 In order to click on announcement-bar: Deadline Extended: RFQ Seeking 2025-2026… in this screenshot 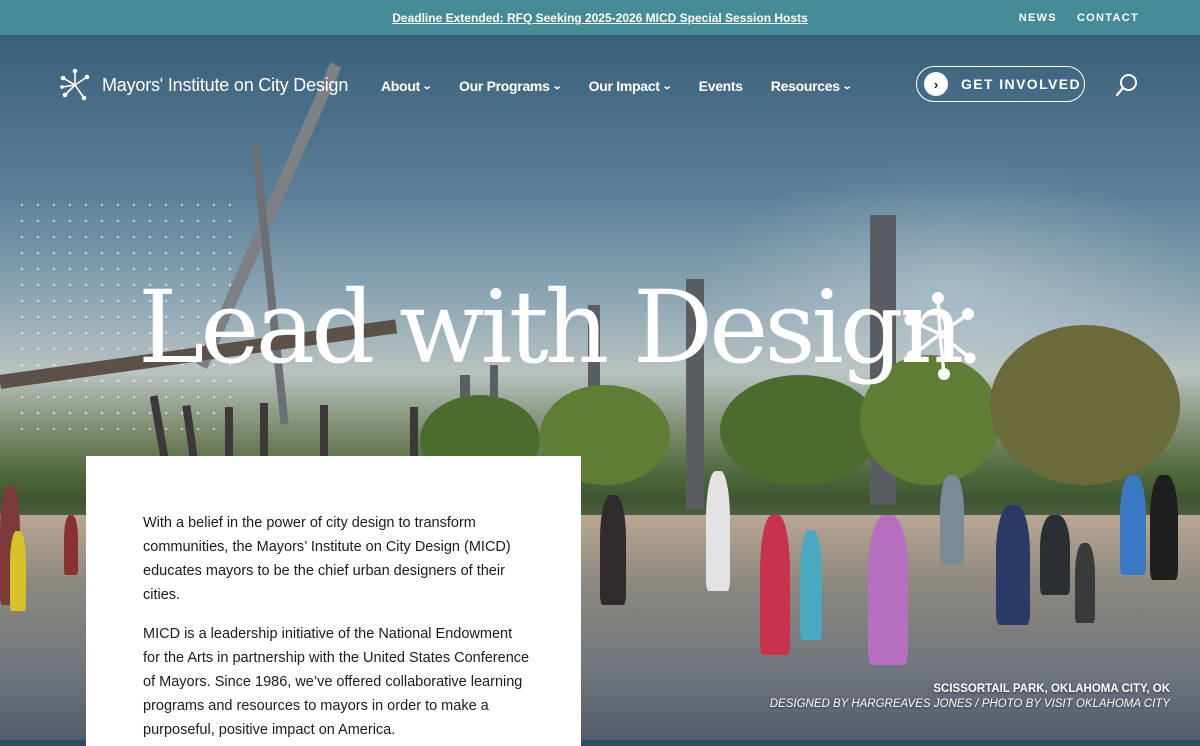, I will do `click(600, 17)`.